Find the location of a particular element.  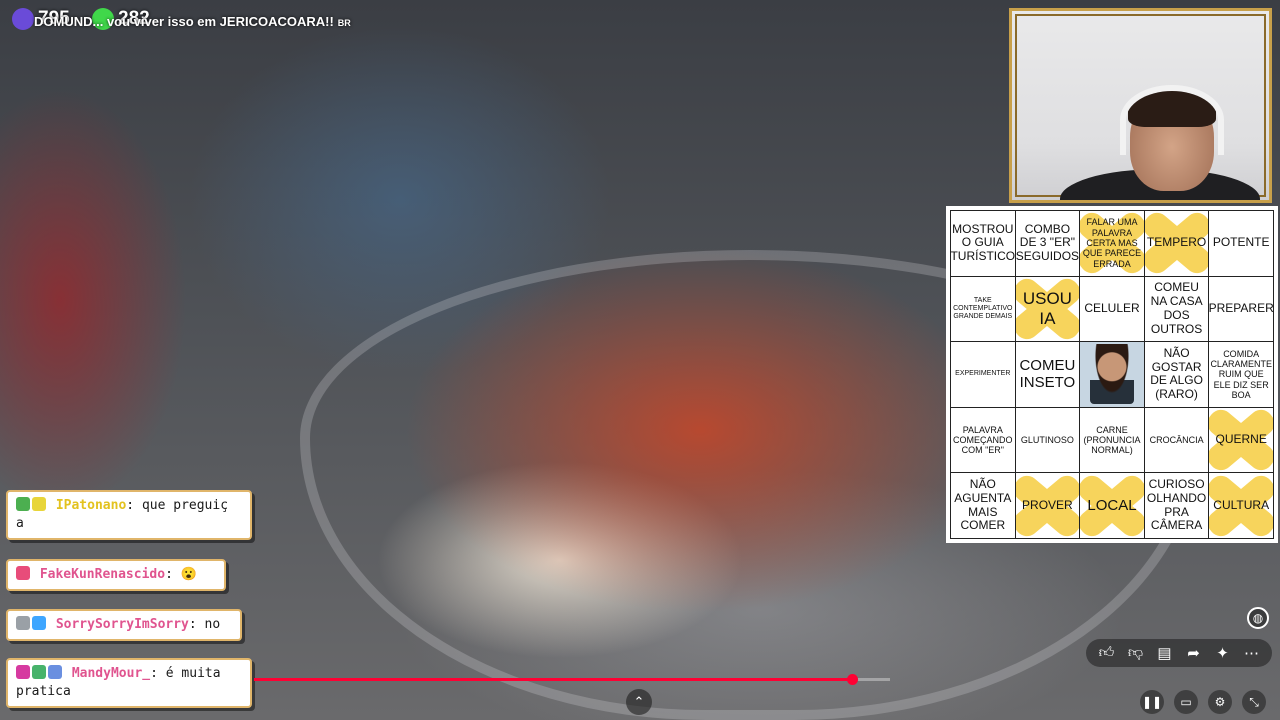

bingo-cell: EXPERIMENTER is located at coordinates (983, 375).